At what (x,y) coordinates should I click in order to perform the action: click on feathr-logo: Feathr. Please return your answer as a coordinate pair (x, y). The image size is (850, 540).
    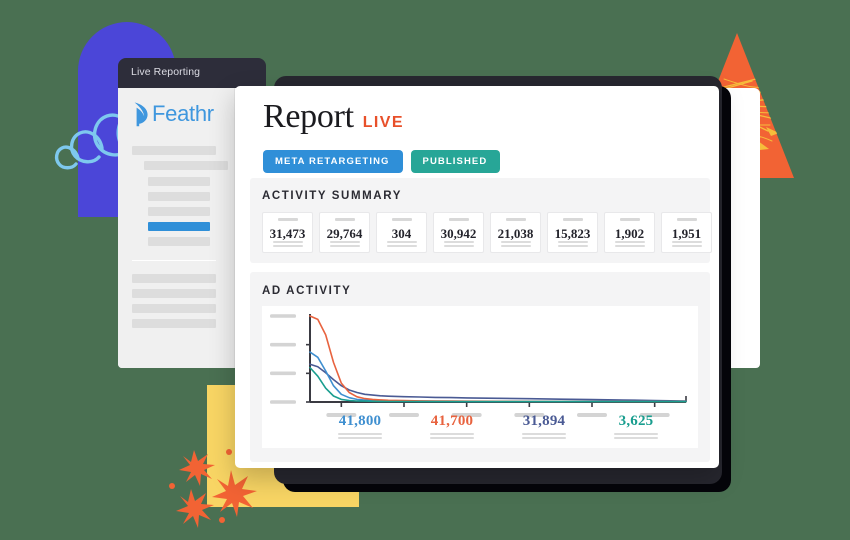
    Looking at the image, I should click on (173, 114).